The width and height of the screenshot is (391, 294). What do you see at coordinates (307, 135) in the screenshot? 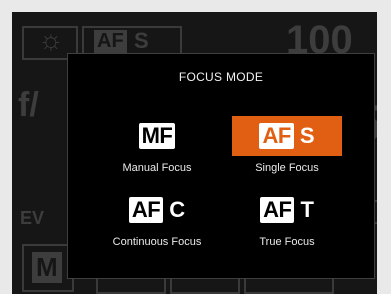
I see `af-suffix: S` at bounding box center [307, 135].